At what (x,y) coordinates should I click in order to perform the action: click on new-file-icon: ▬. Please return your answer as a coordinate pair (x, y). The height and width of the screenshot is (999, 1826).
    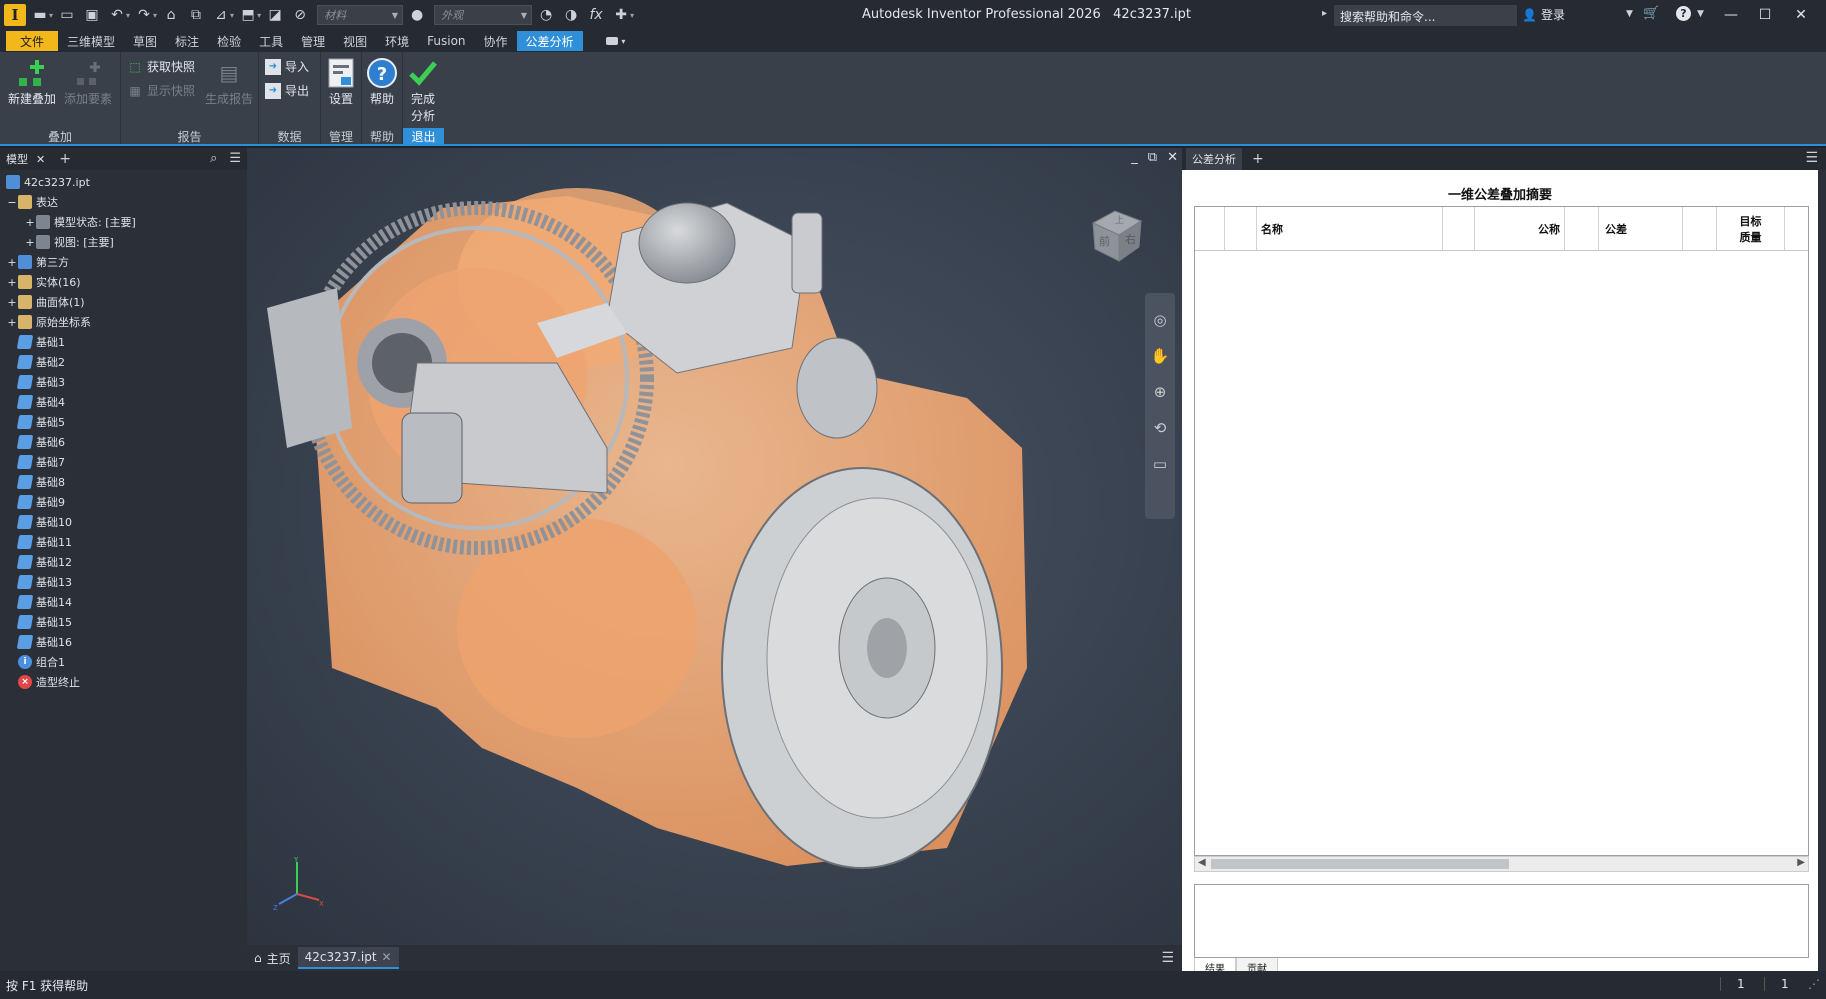
    Looking at the image, I should click on (40, 15).